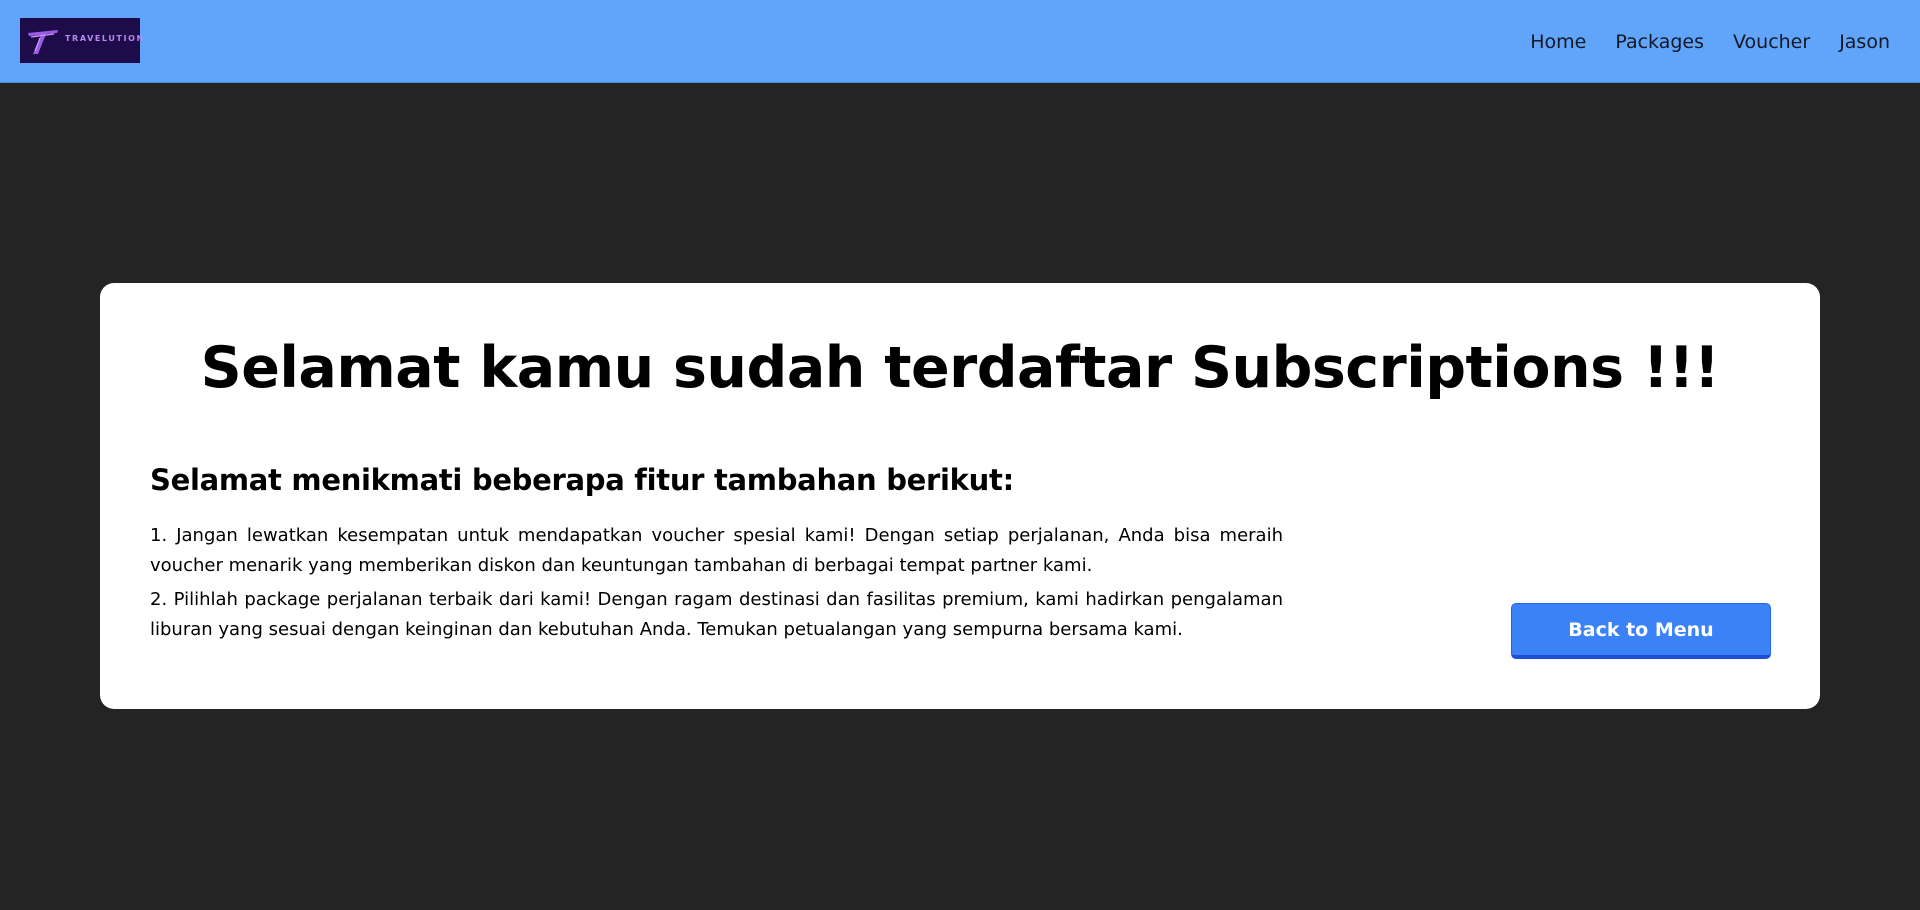 Image resolution: width=1920 pixels, height=910 pixels. I want to click on nav-link-home: Home, so click(1558, 42).